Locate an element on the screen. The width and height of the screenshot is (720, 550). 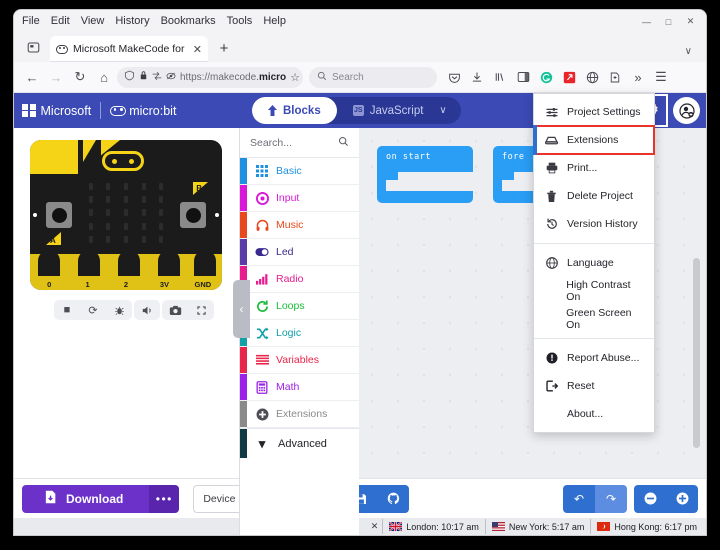
button-b is located at coordinates (193, 215).